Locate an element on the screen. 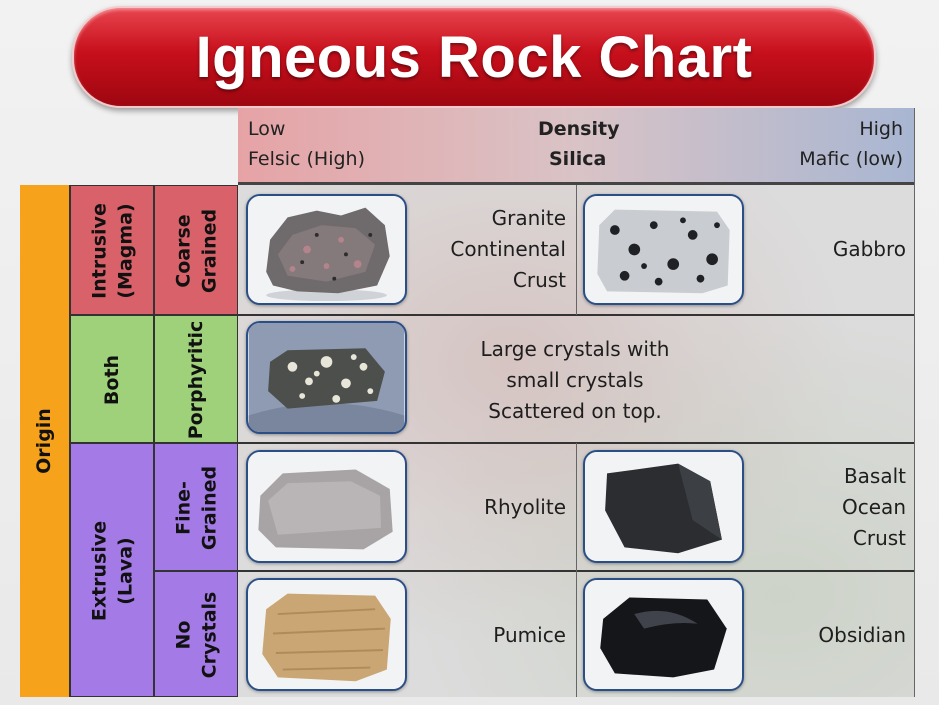  porphyry-image is located at coordinates (326, 377).